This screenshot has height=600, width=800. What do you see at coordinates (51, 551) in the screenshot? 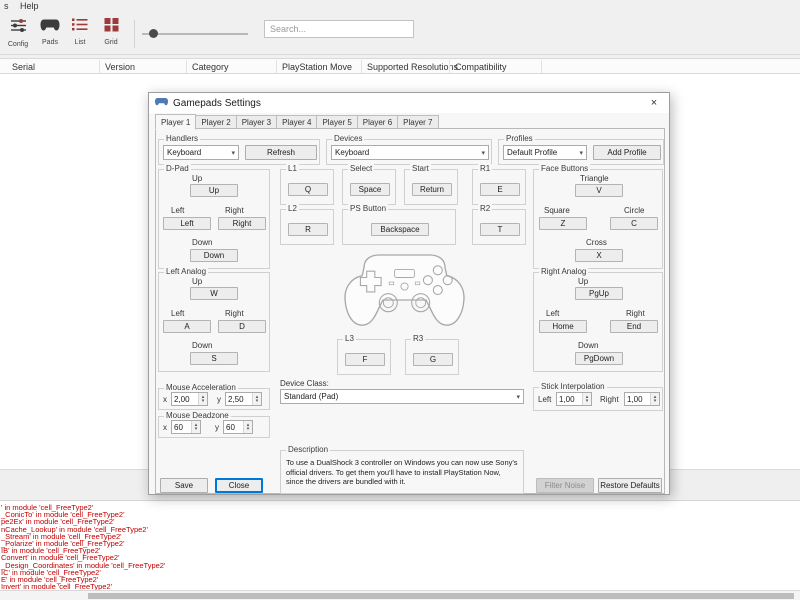
I see `log-line: IB' in module 'cell_FreeType2'` at bounding box center [51, 551].